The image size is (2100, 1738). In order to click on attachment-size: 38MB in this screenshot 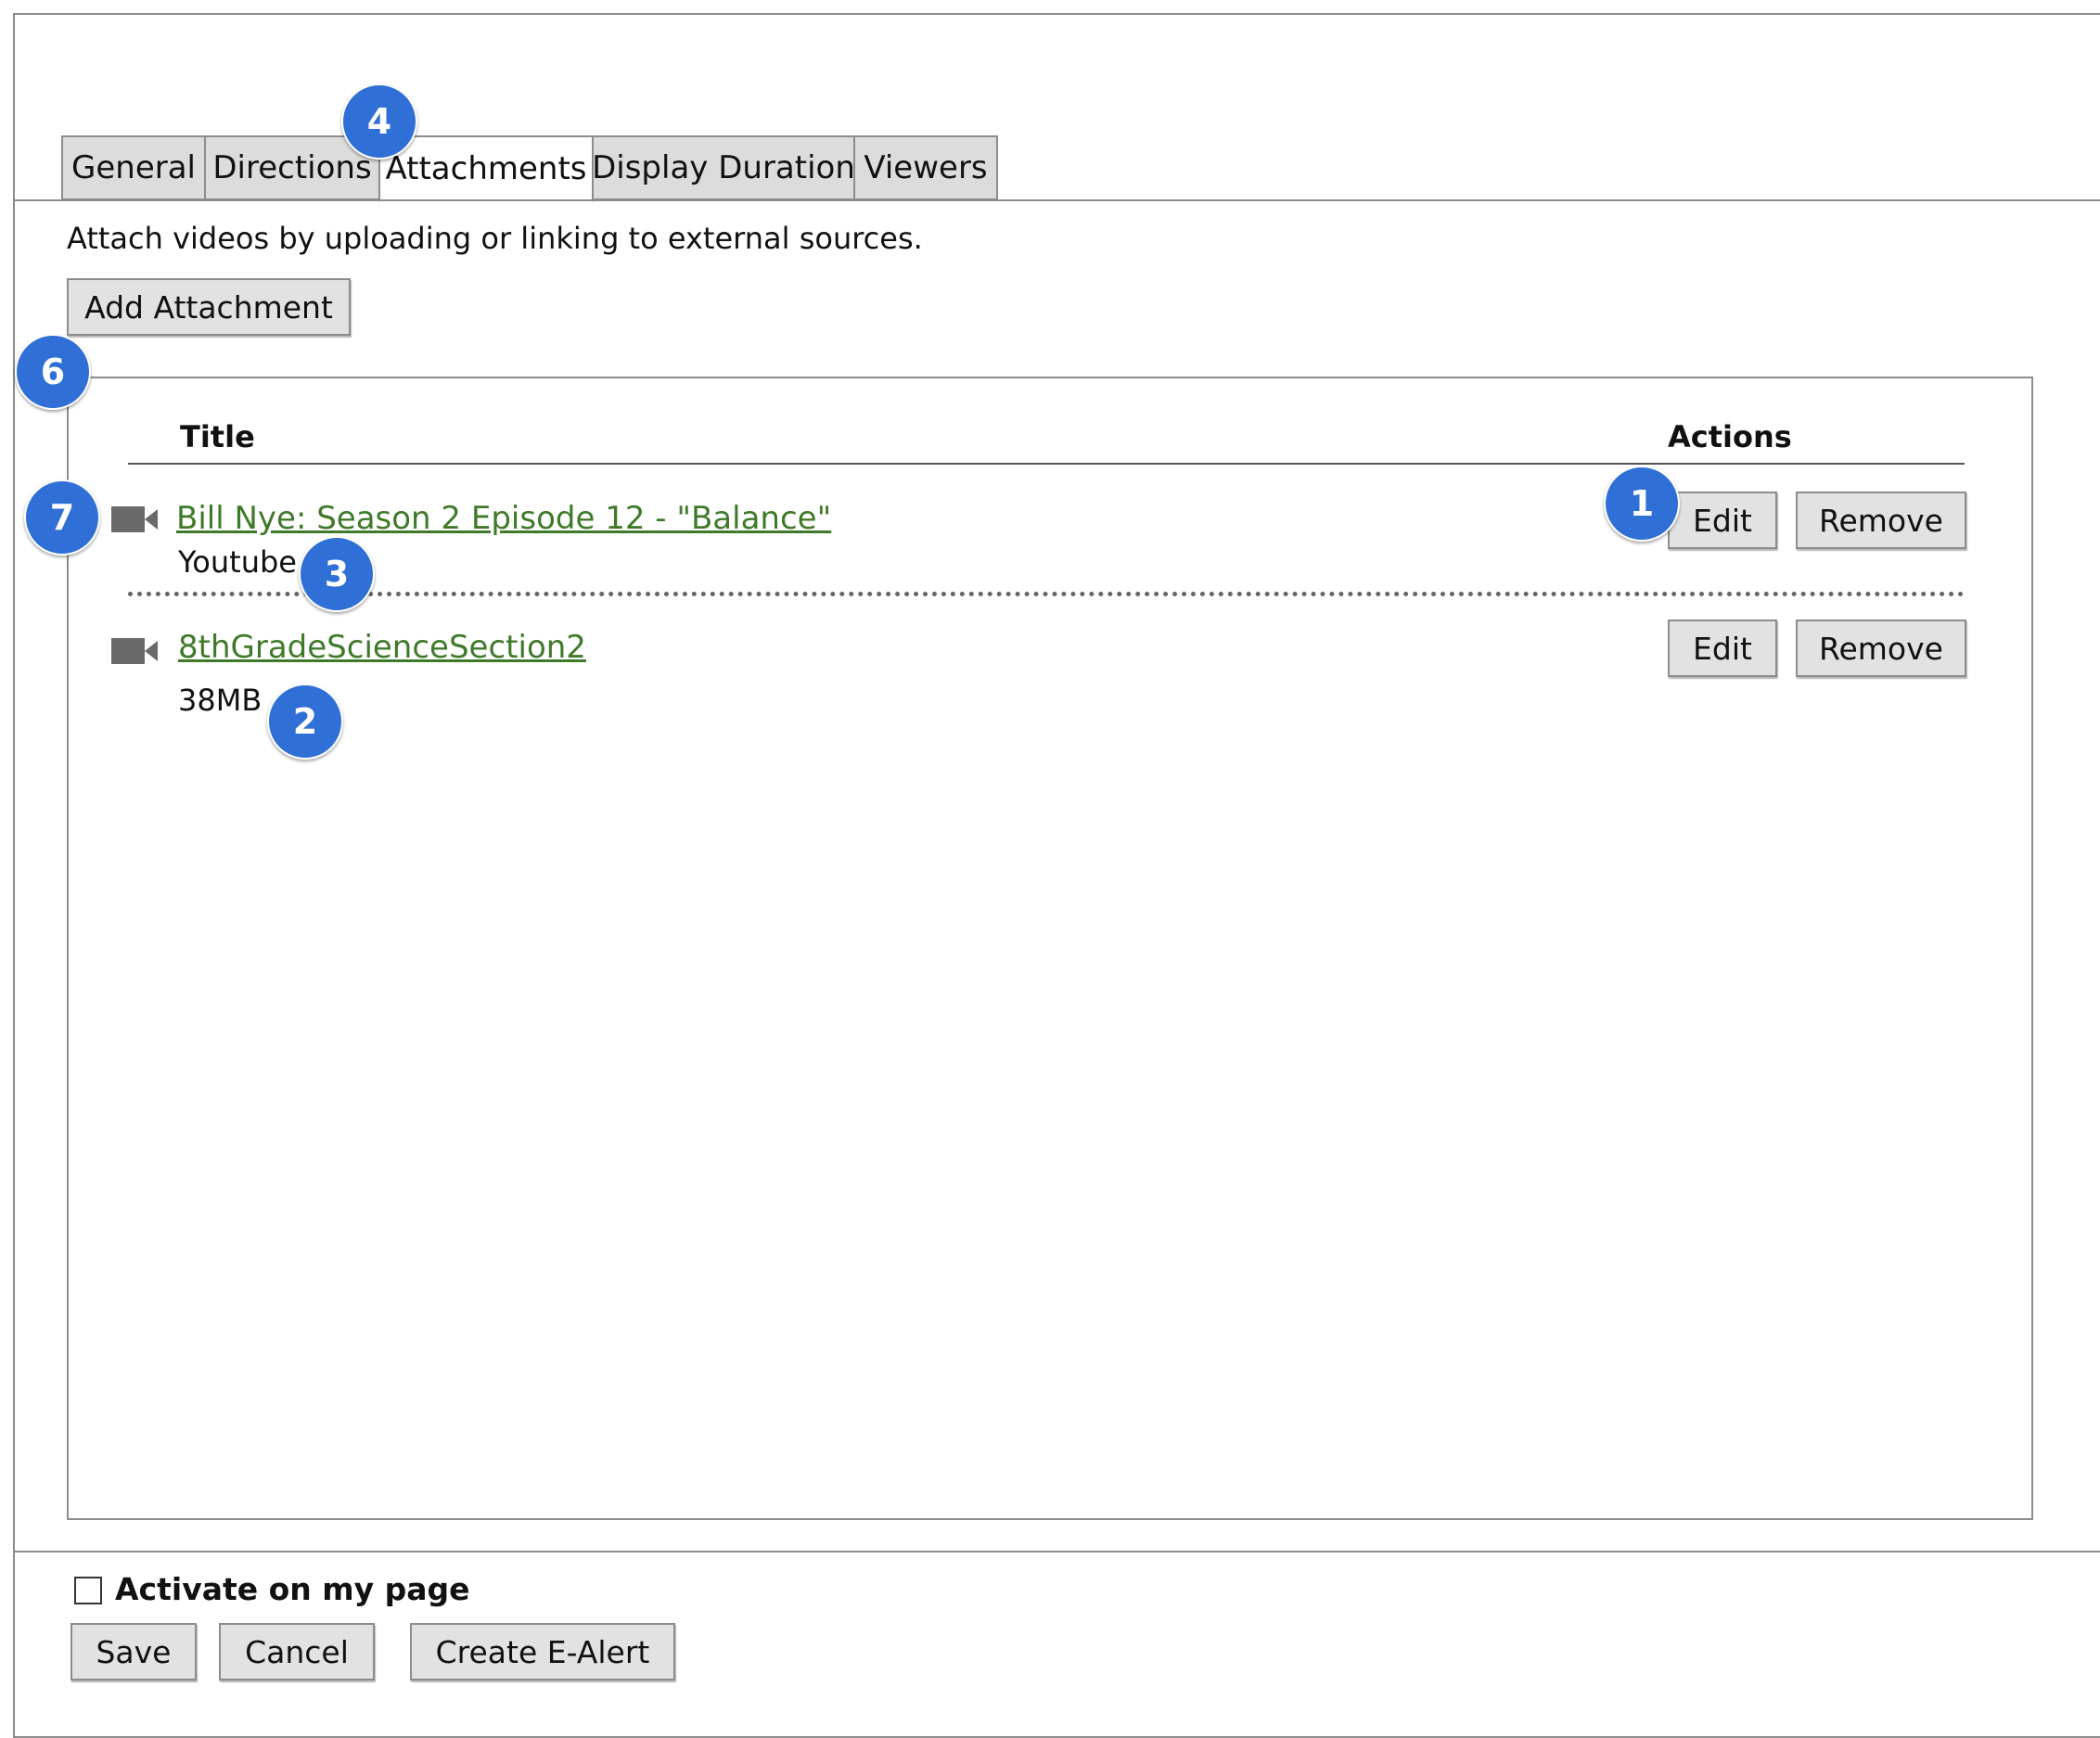, I will do `click(220, 700)`.